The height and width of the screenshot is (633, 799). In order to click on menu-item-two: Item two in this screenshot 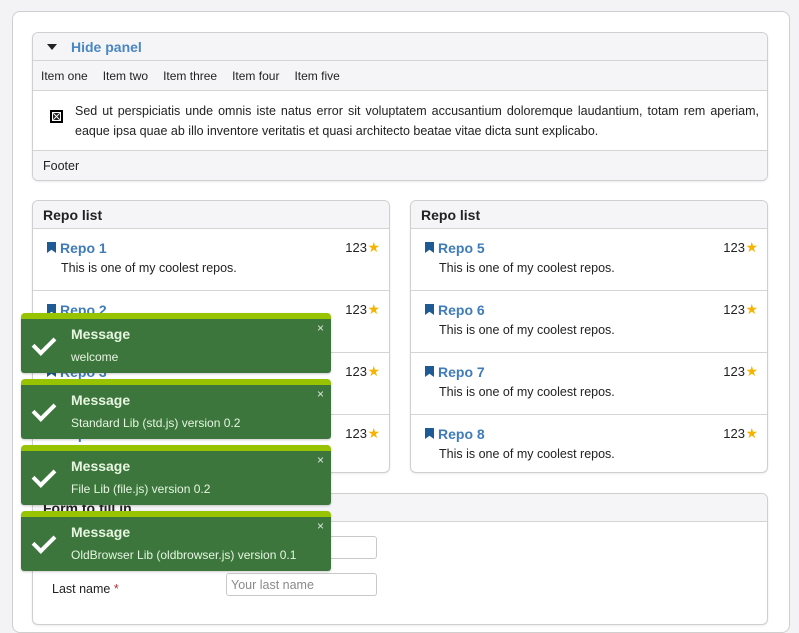, I will do `click(125, 76)`.